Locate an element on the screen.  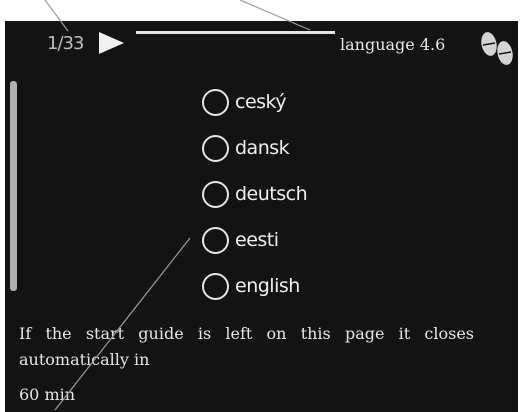
language-option: deutsch is located at coordinates (255, 194).